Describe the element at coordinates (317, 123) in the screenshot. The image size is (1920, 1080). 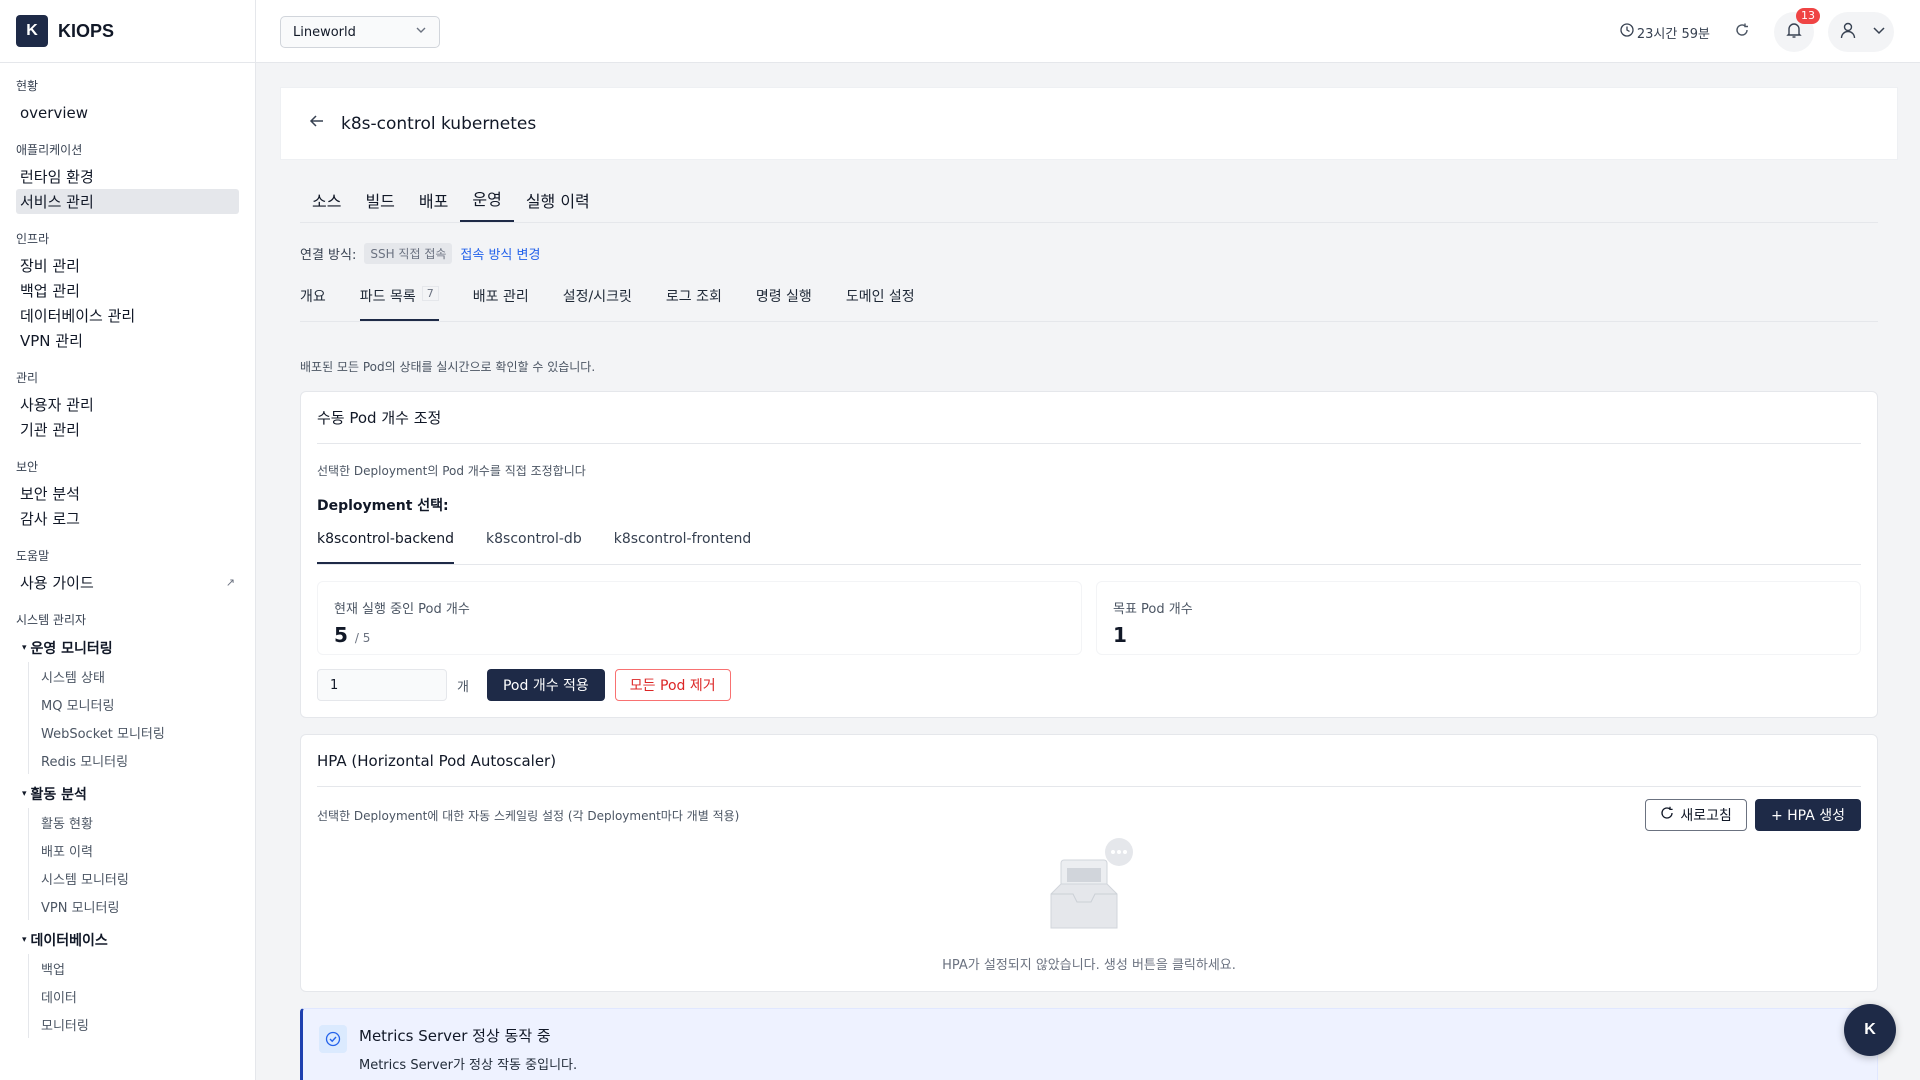
I see `back-arrow-icon` at that location.